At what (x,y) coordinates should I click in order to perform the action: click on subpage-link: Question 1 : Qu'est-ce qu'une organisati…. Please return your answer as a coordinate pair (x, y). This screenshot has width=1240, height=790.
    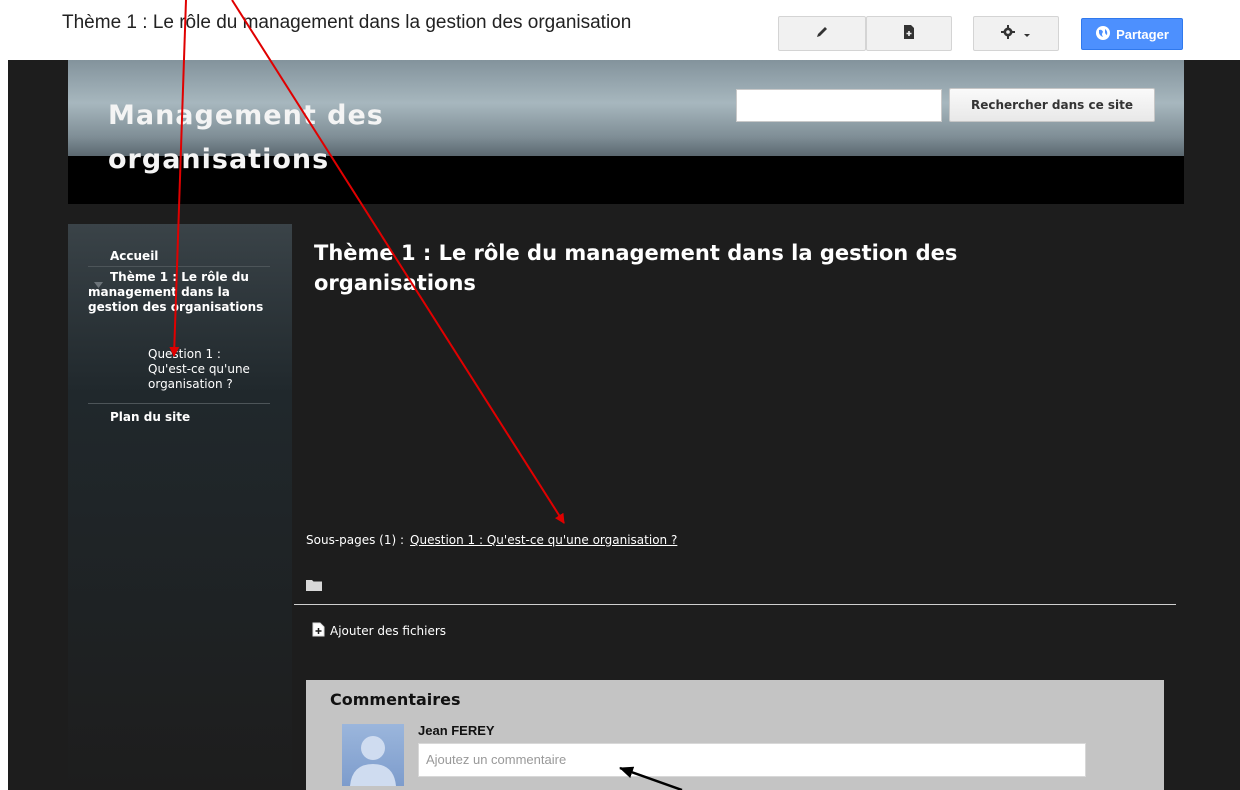
    Looking at the image, I should click on (543, 540).